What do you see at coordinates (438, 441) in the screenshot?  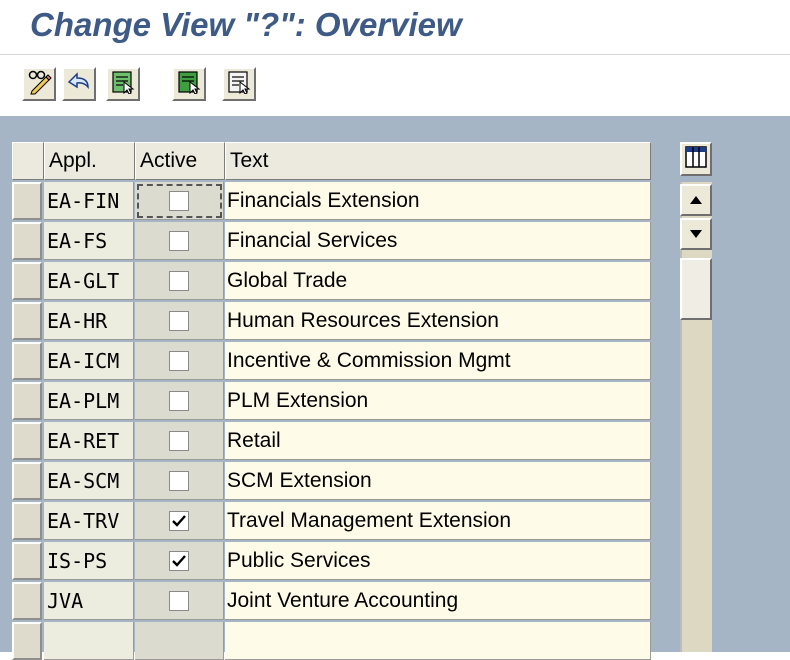 I see `cell-text: Retail` at bounding box center [438, 441].